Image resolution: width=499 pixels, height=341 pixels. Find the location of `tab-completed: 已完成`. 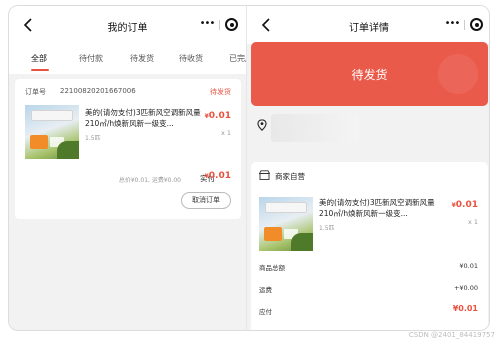

tab-completed: 已完成 is located at coordinates (237, 58).